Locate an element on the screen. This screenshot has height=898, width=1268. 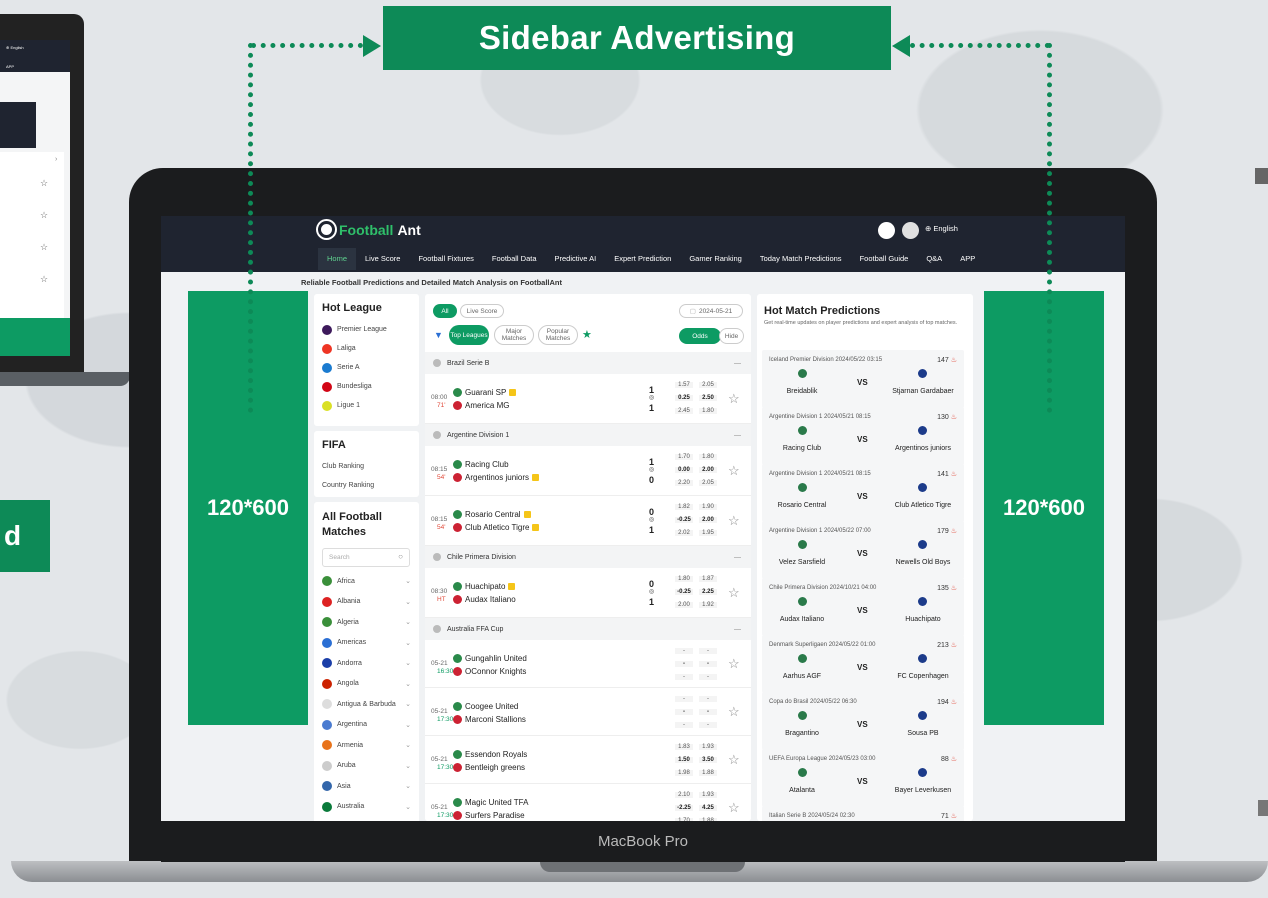
odds-cell: 2.05 is located at coordinates (708, 385).